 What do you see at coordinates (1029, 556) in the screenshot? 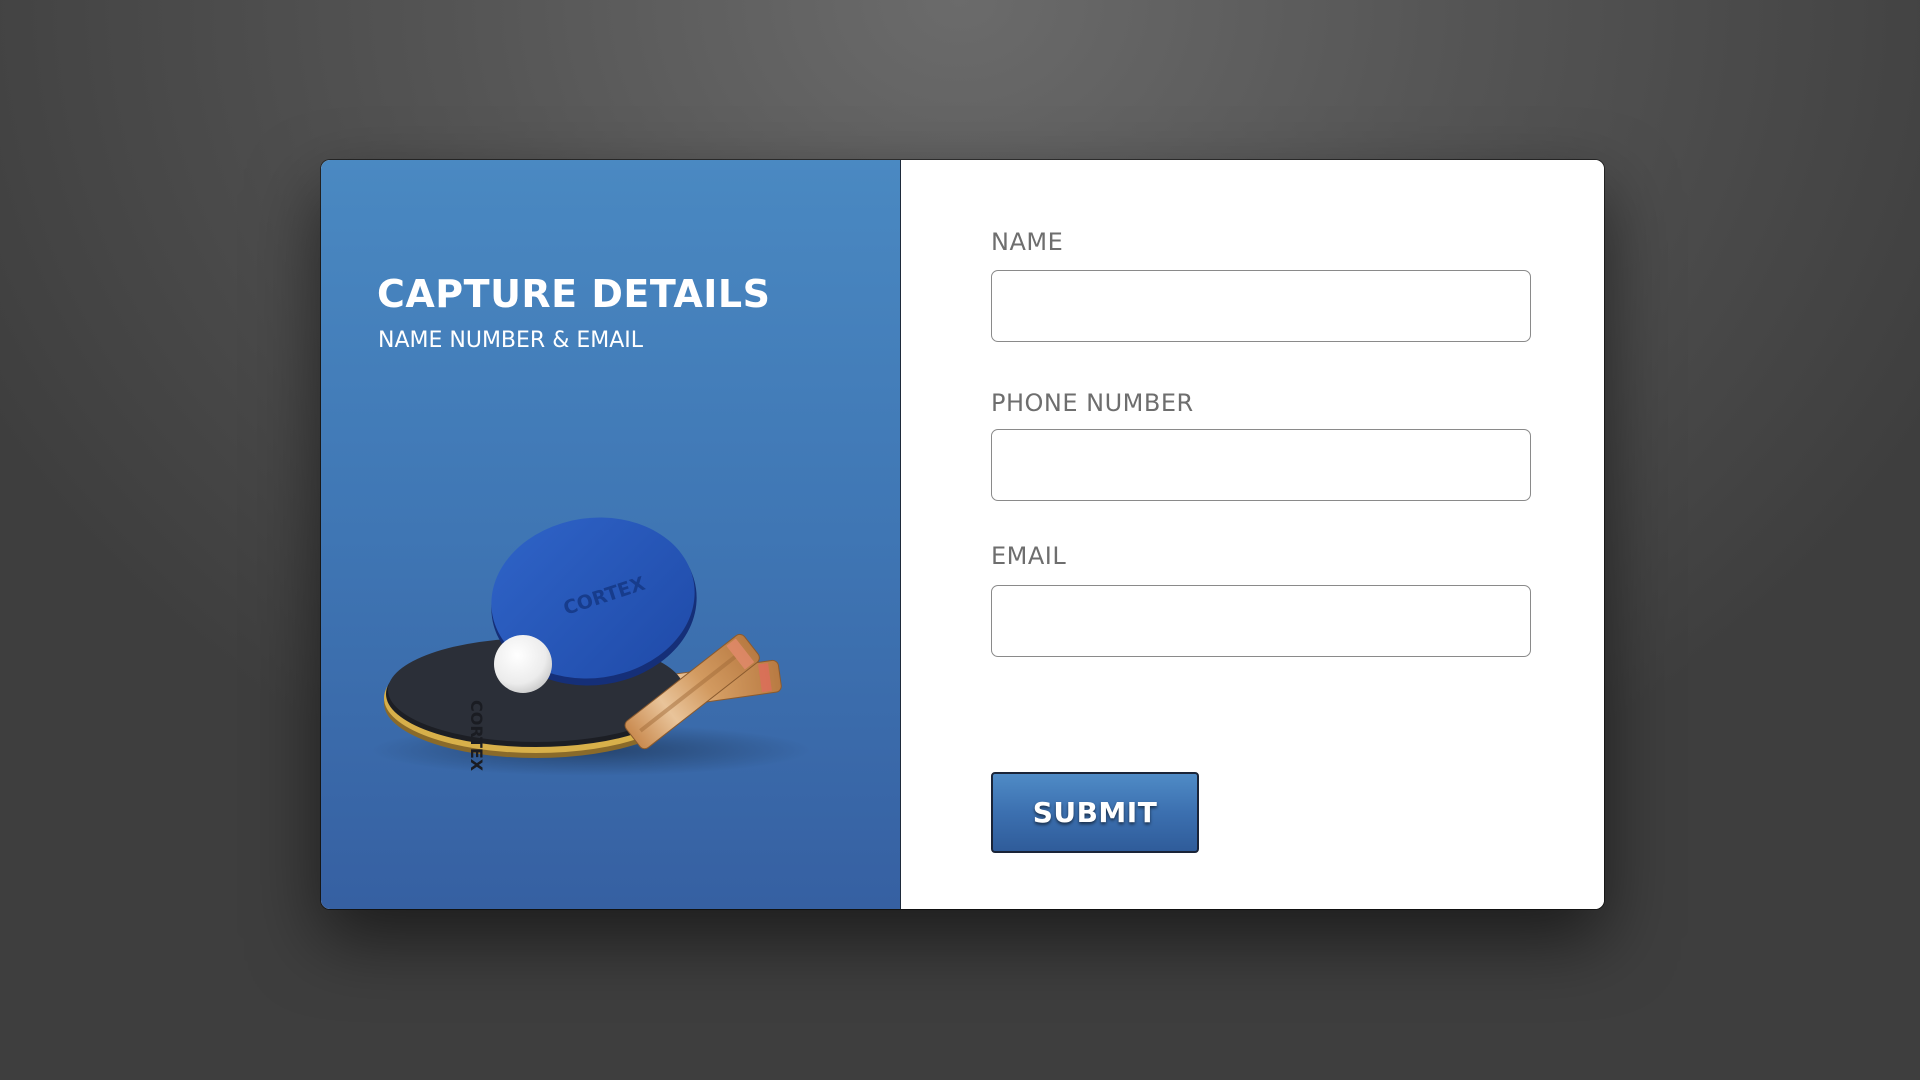
I see `email-label: EMAIL` at bounding box center [1029, 556].